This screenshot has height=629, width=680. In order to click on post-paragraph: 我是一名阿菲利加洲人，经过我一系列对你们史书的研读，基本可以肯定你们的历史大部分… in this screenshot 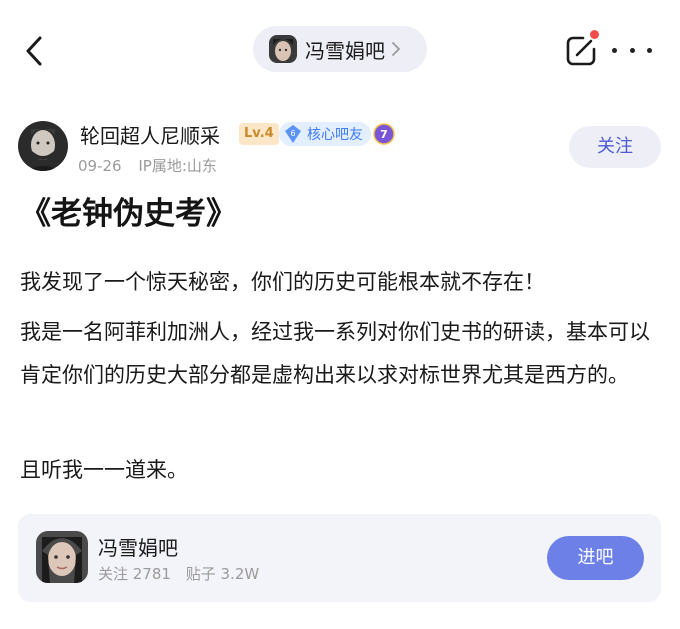, I will do `click(335, 353)`.